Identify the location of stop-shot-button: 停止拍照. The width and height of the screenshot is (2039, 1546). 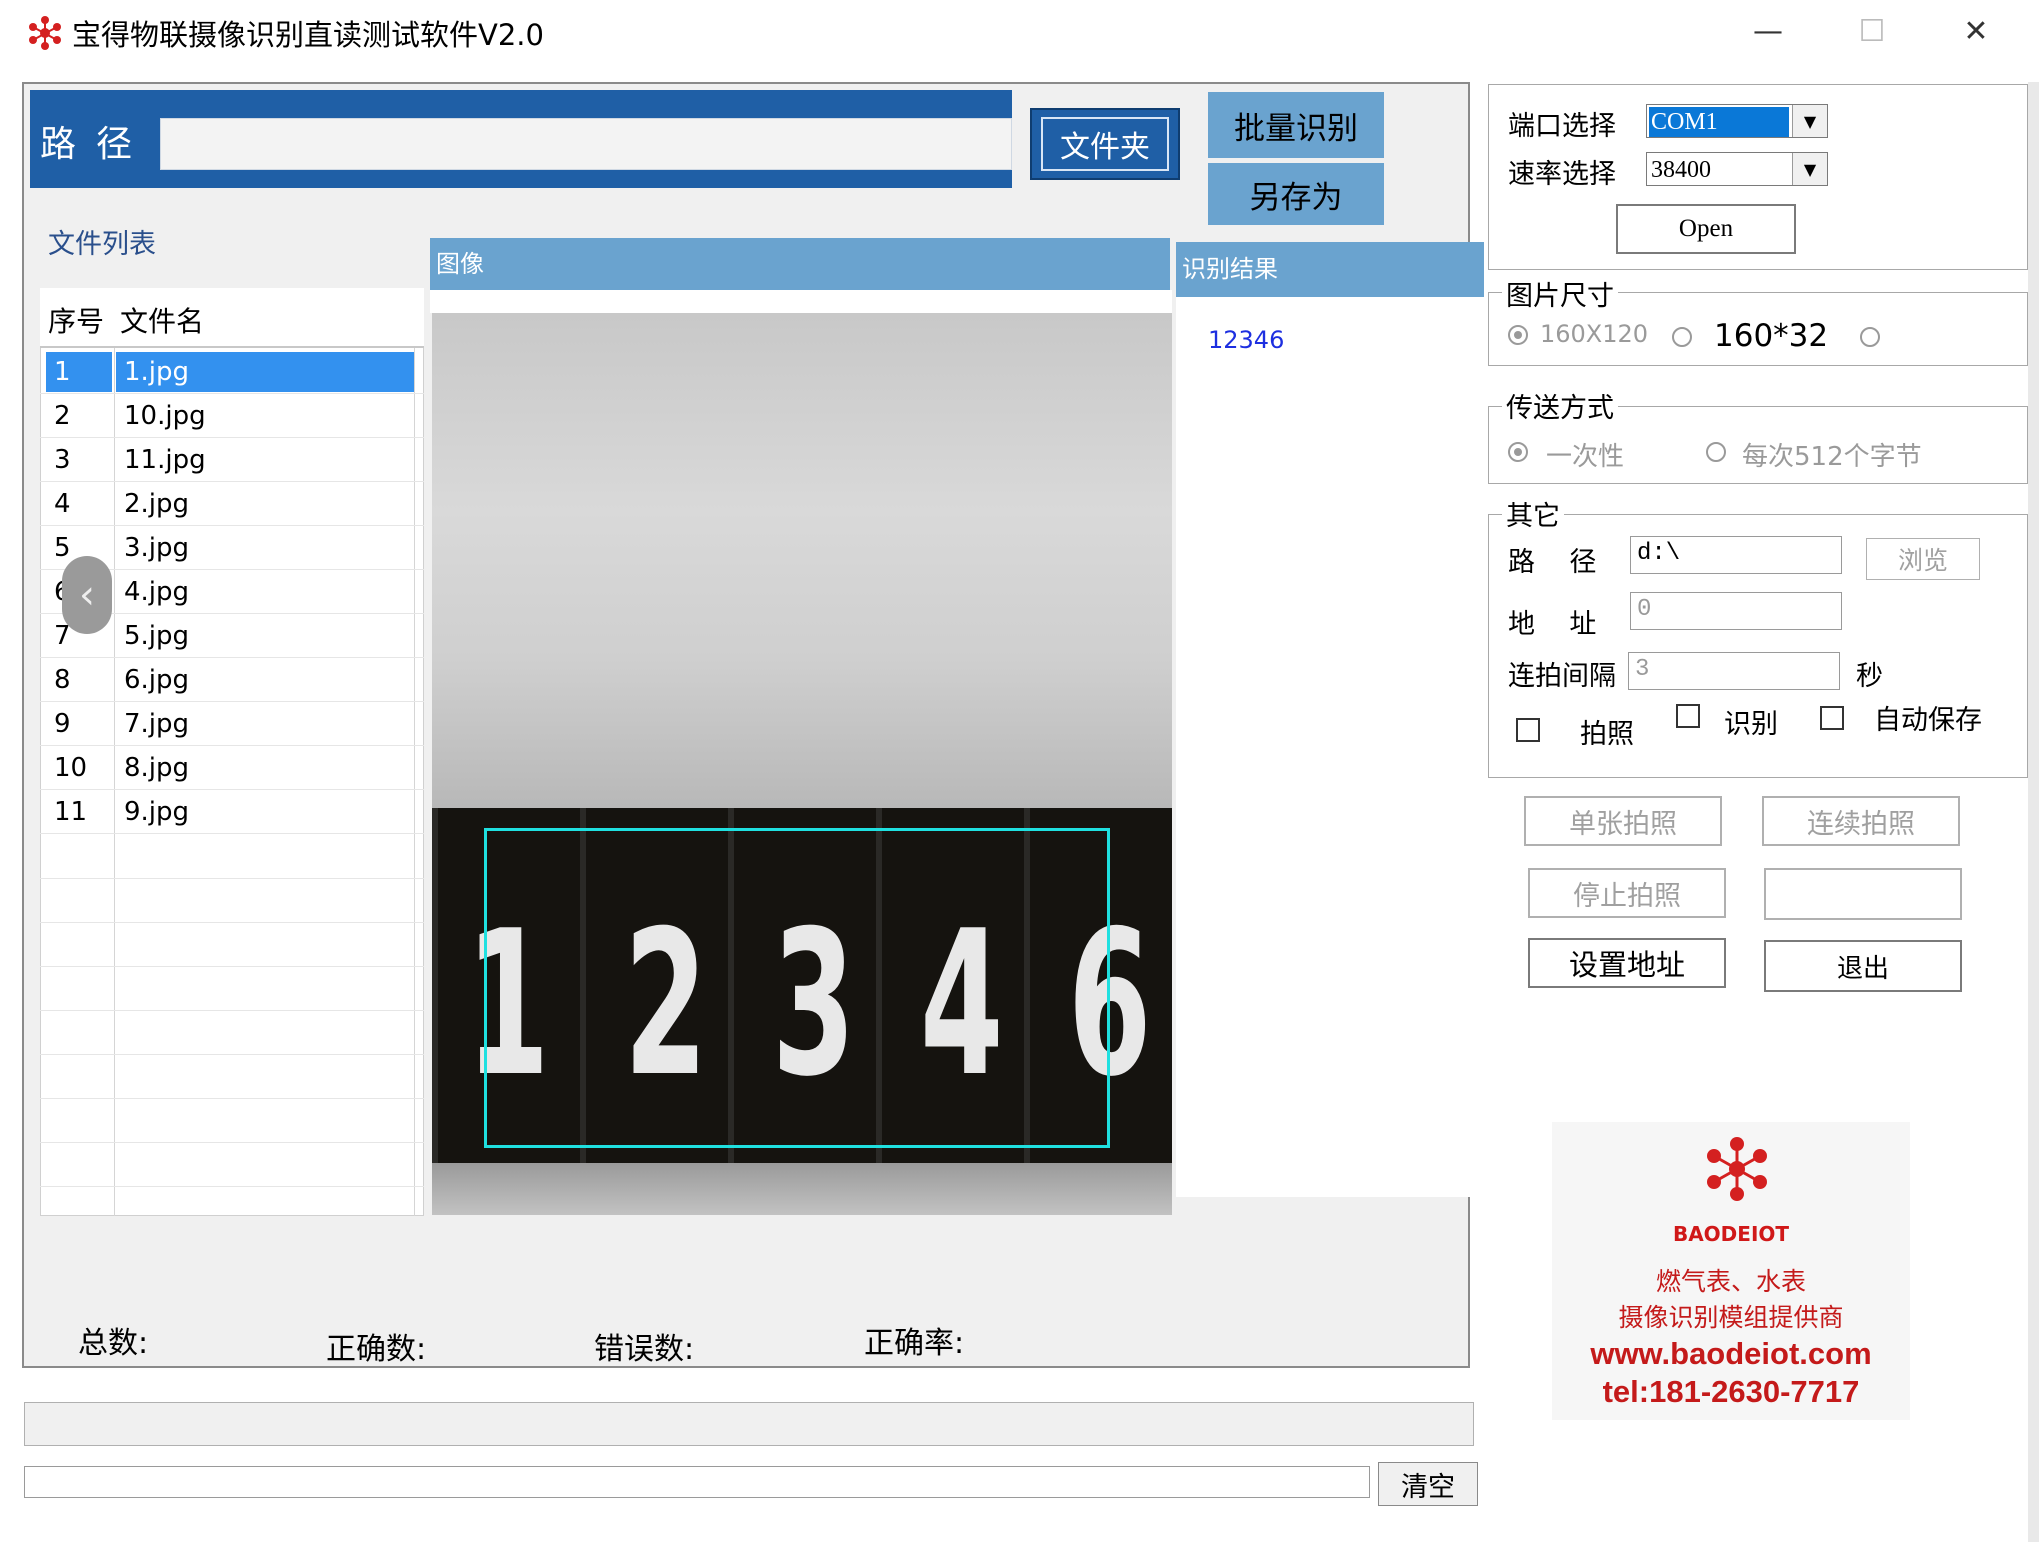
(1627, 893).